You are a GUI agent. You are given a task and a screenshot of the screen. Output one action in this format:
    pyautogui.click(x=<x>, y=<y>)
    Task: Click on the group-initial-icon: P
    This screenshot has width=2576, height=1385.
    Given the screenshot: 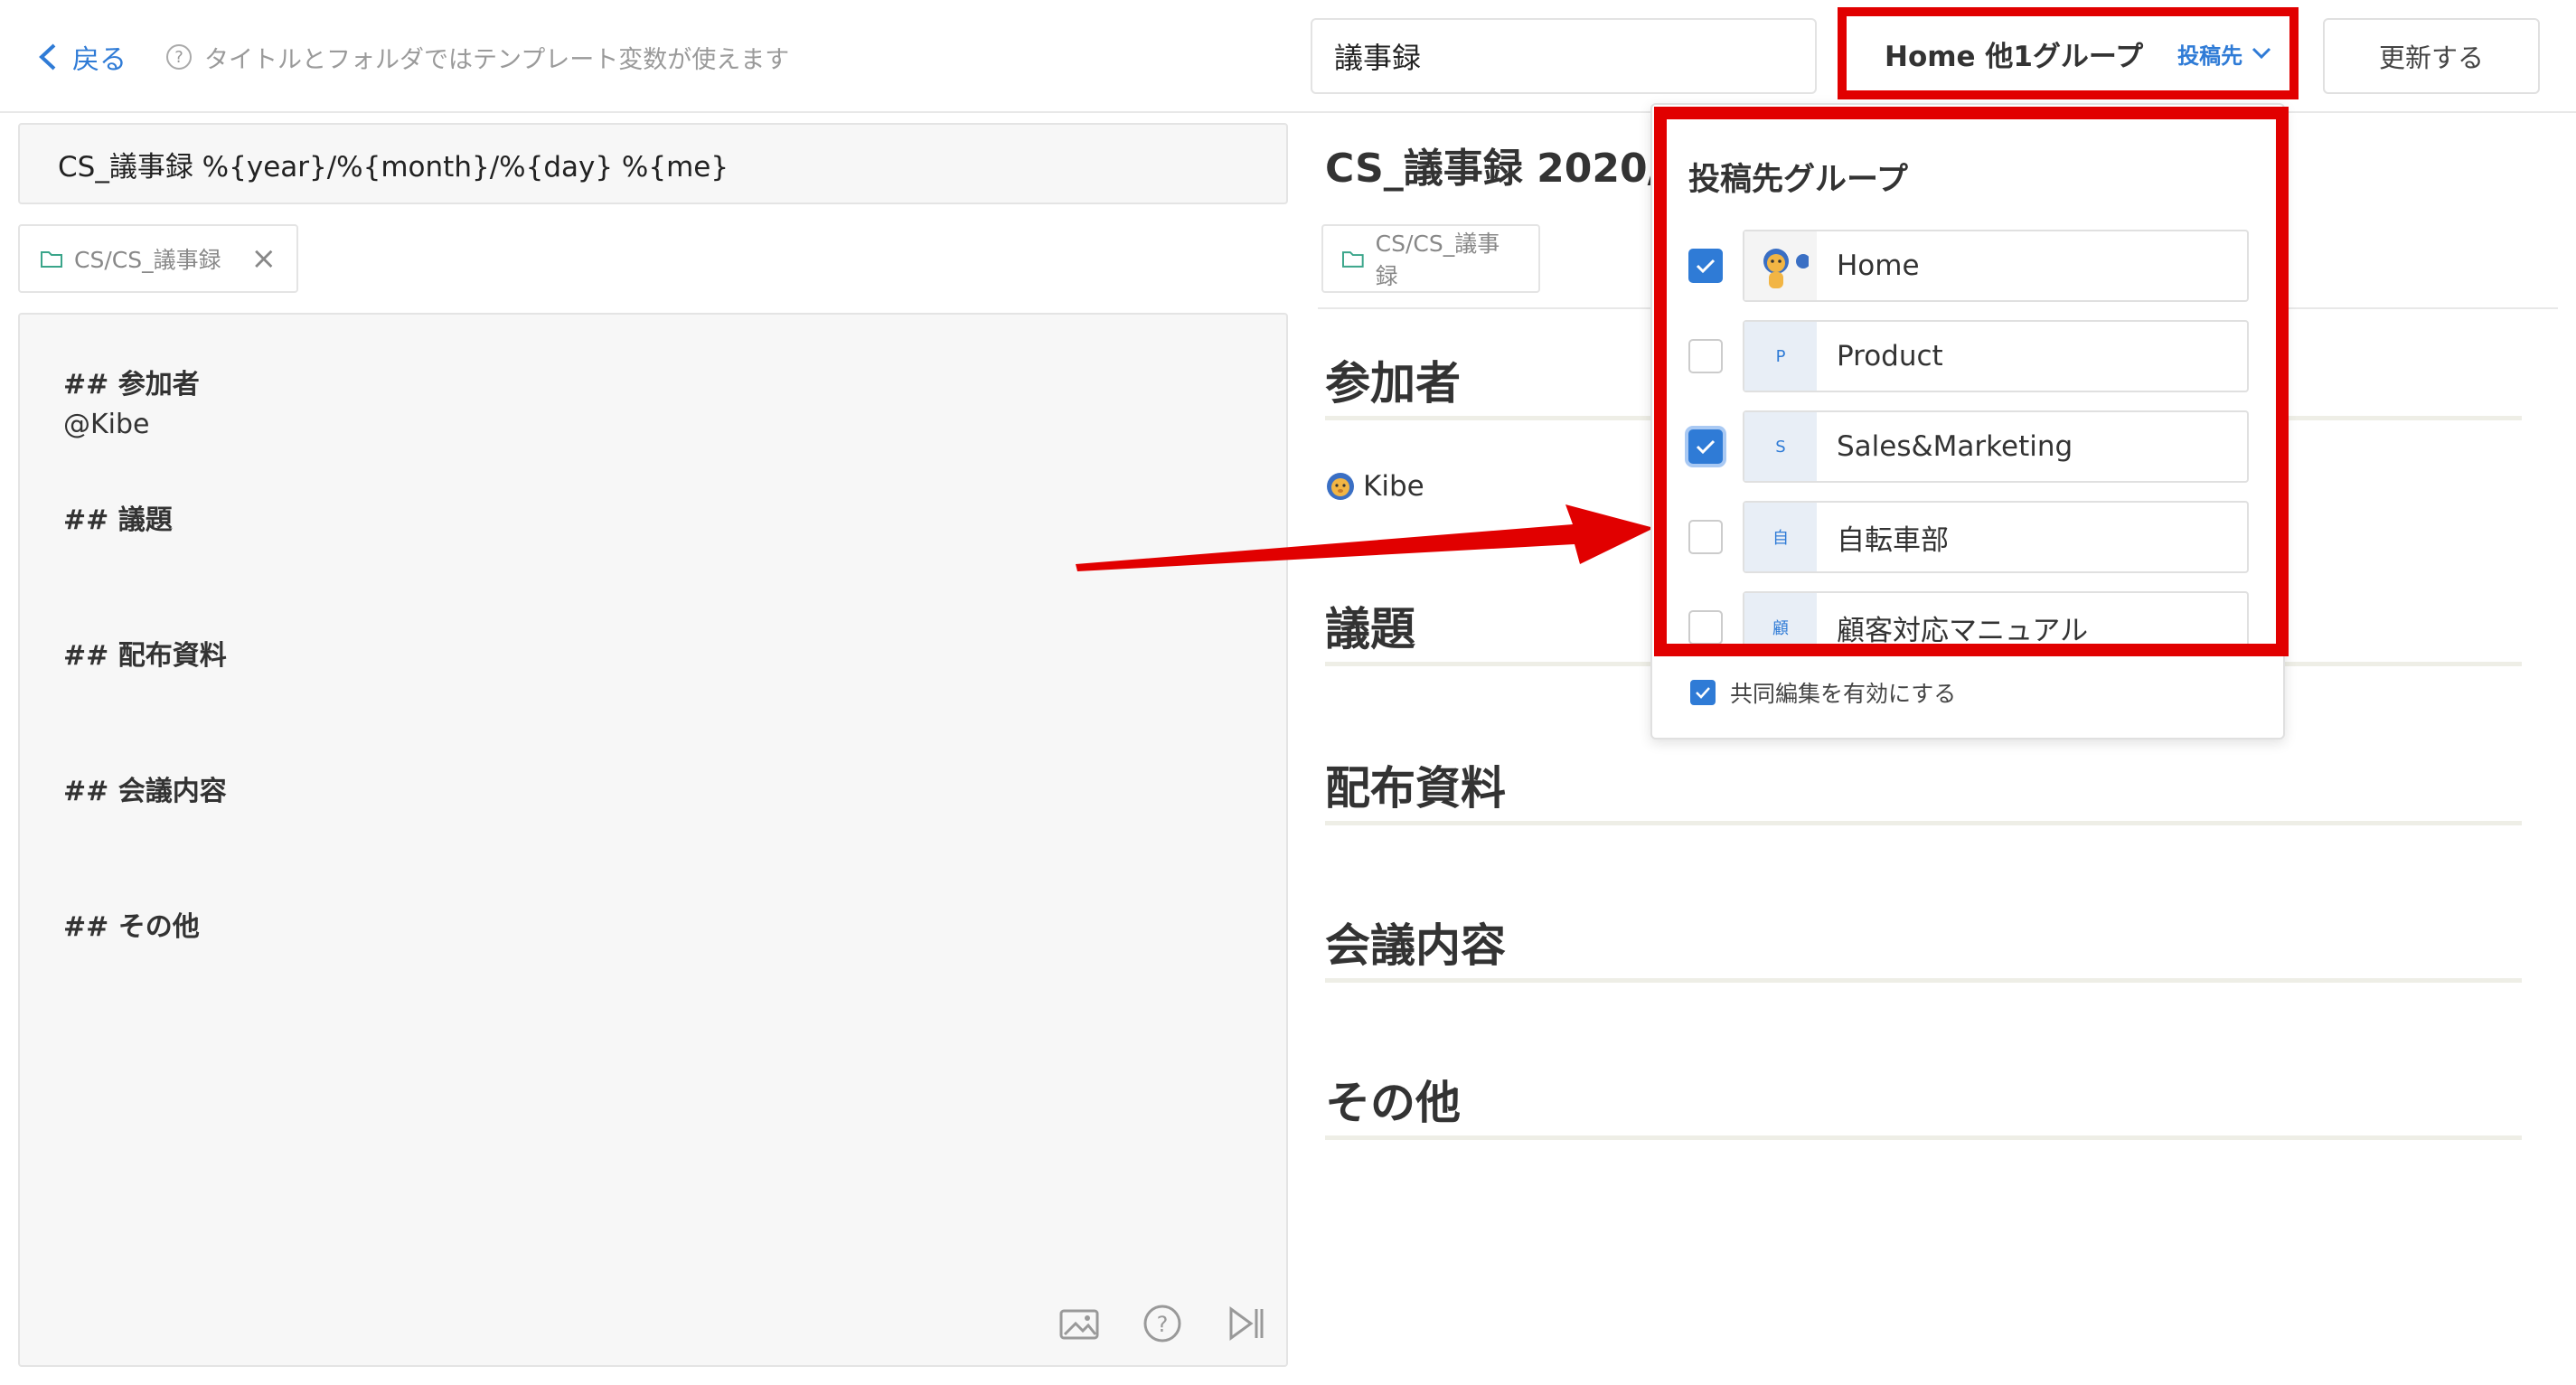 What is the action you would take?
    pyautogui.click(x=1781, y=356)
    